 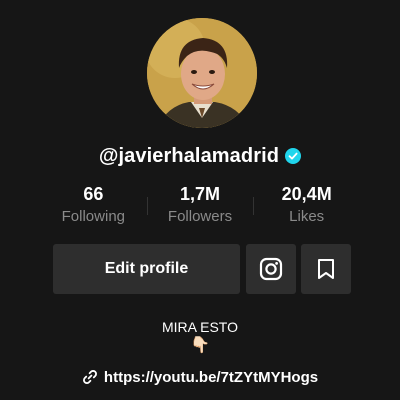 What do you see at coordinates (307, 216) in the screenshot?
I see `stat-label: Likes` at bounding box center [307, 216].